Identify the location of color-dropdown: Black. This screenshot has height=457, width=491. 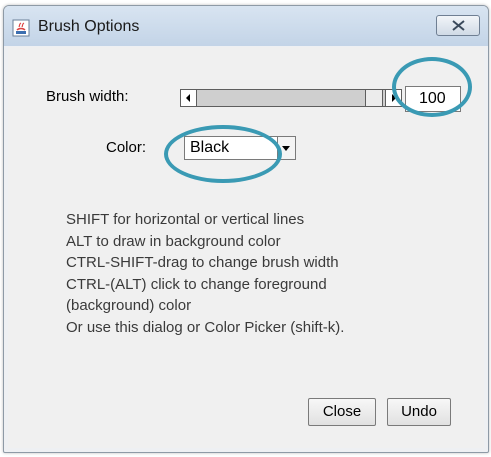
(240, 148).